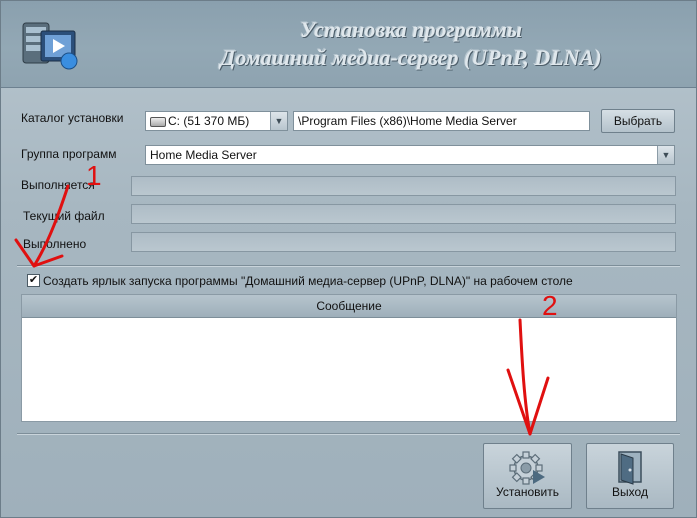 Image resolution: width=697 pixels, height=518 pixels. What do you see at coordinates (403, 186) in the screenshot?
I see `running-progress-bar` at bounding box center [403, 186].